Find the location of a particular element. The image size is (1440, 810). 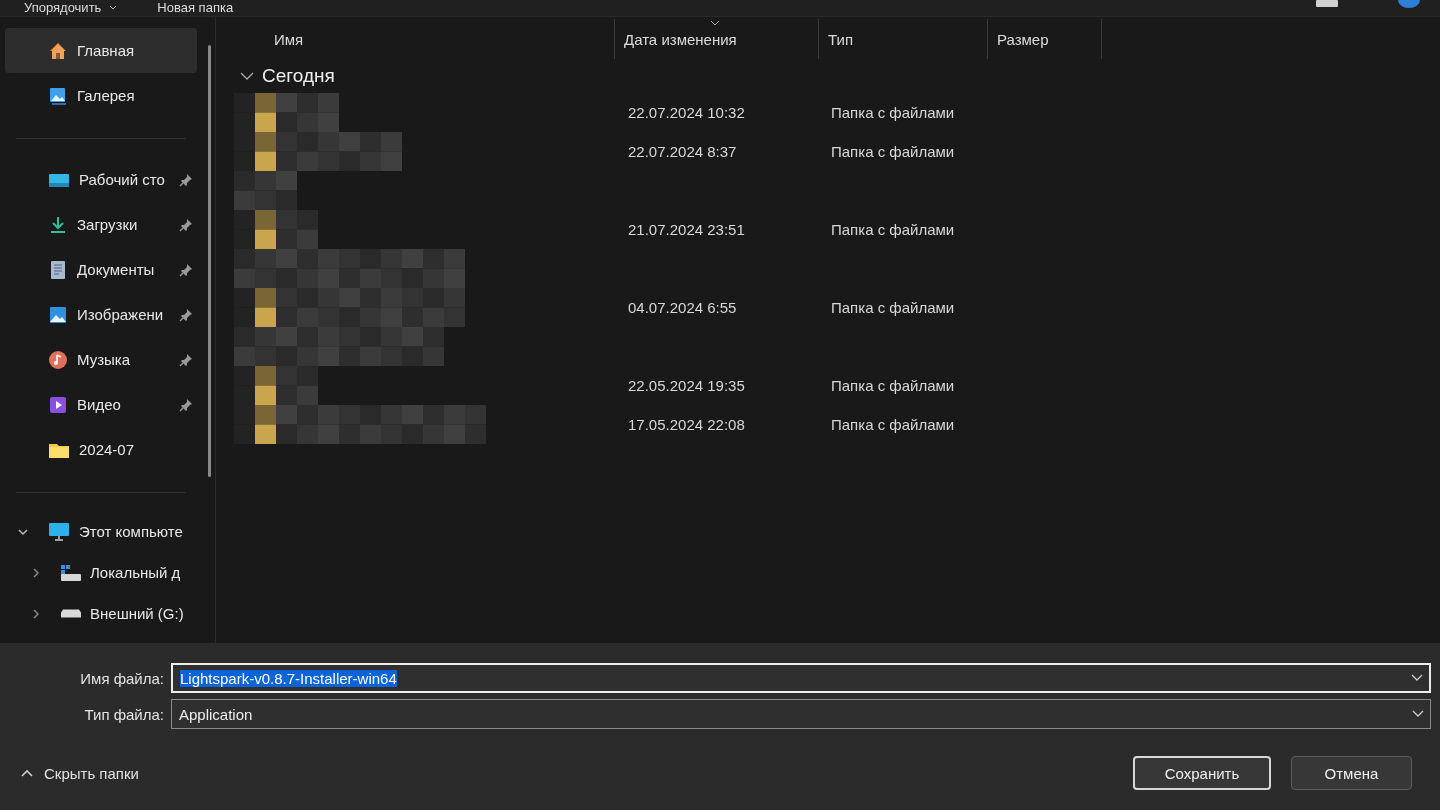

tree-item: Локальный д is located at coordinates (101, 572).